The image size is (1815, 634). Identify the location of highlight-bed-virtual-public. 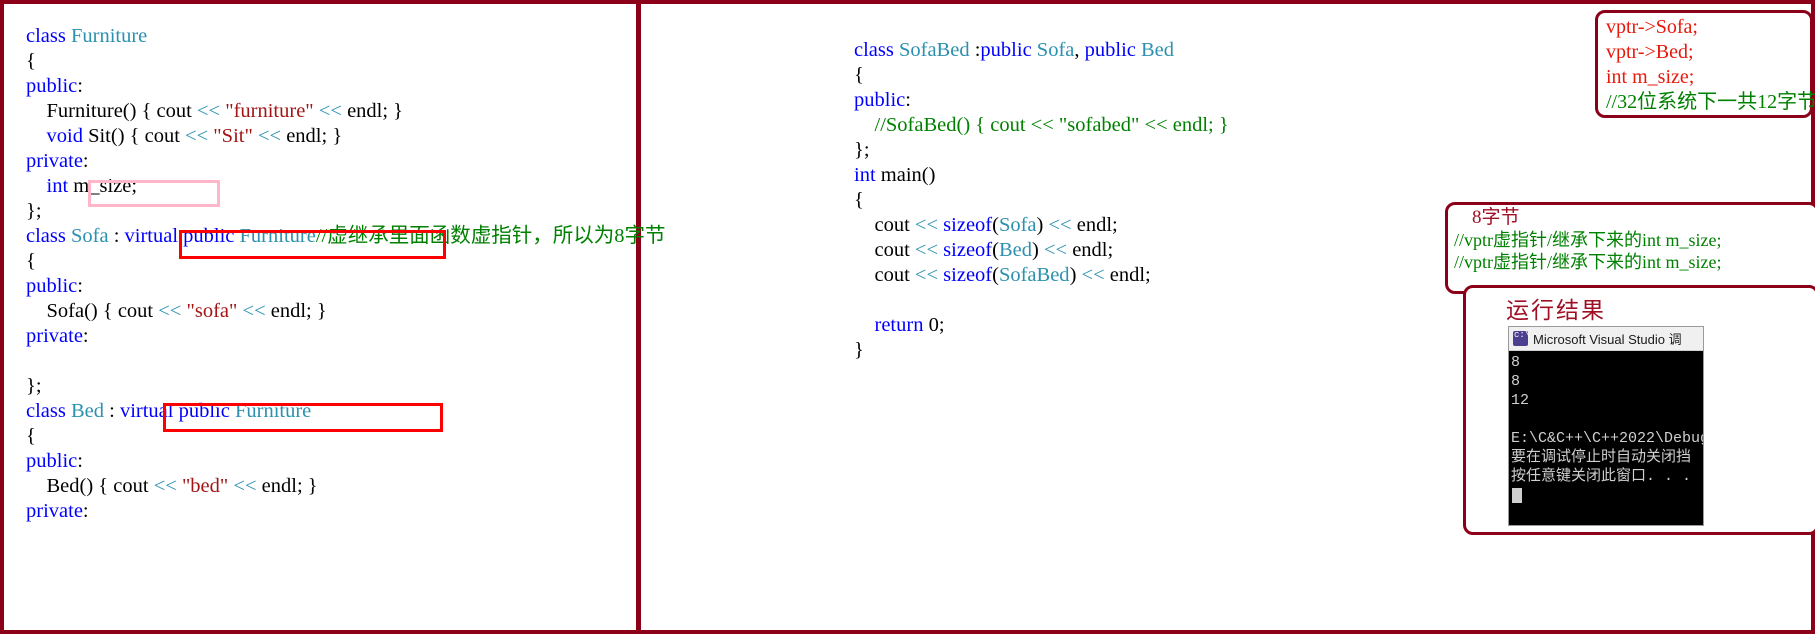
(303, 417).